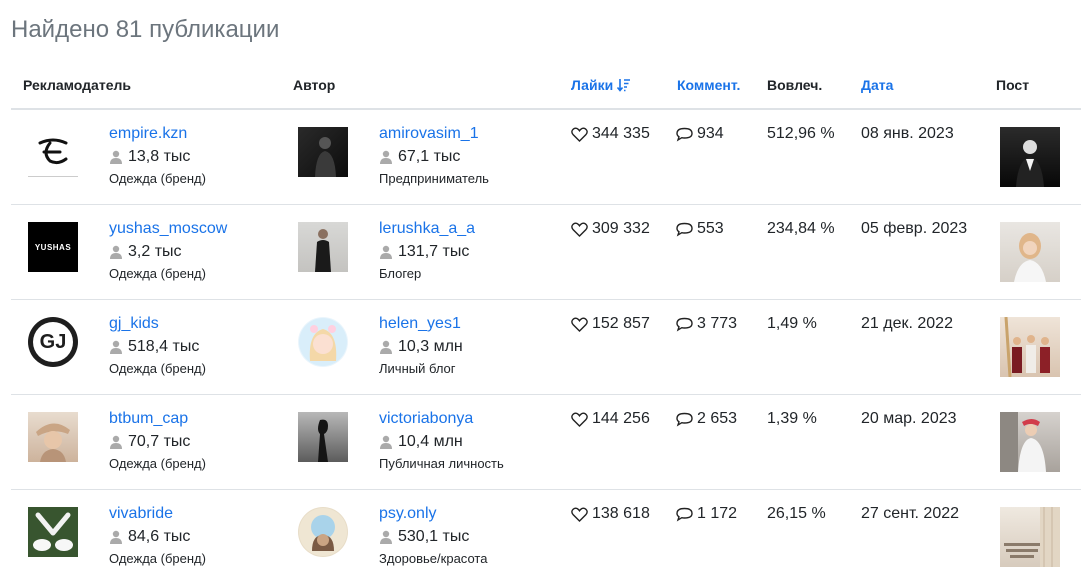 This screenshot has height=577, width=1087. I want to click on comments-count: 553, so click(700, 229).